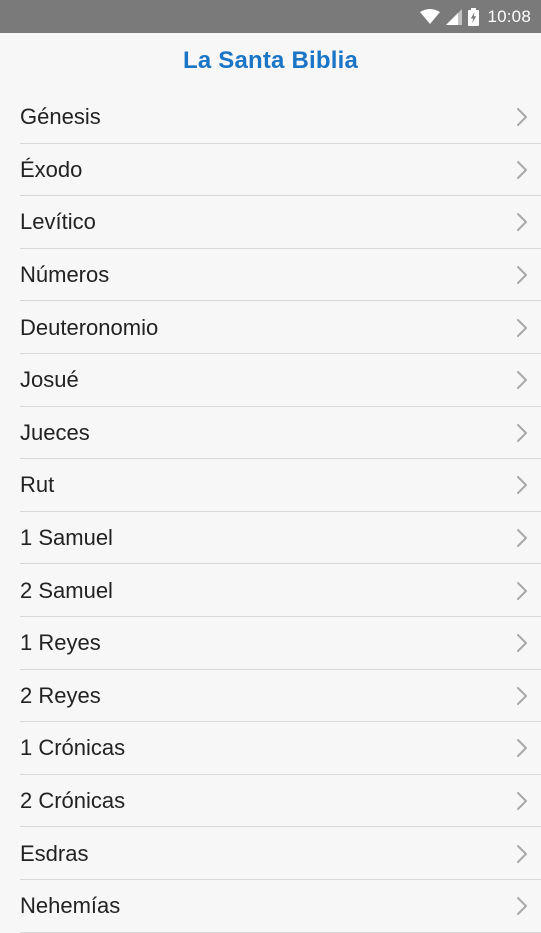 The image size is (541, 933). Describe the element at coordinates (270, 433) in the screenshot. I see `book-list-item: Jueces` at that location.